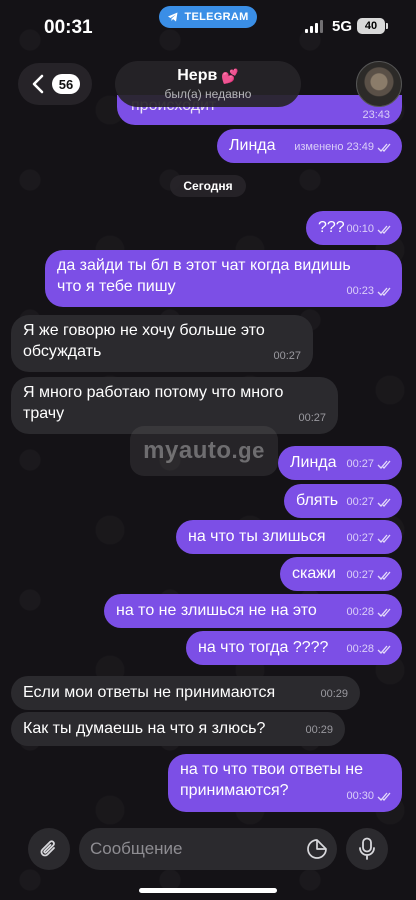  Describe the element at coordinates (342, 26) in the screenshot. I see `network-type: 5G` at that location.